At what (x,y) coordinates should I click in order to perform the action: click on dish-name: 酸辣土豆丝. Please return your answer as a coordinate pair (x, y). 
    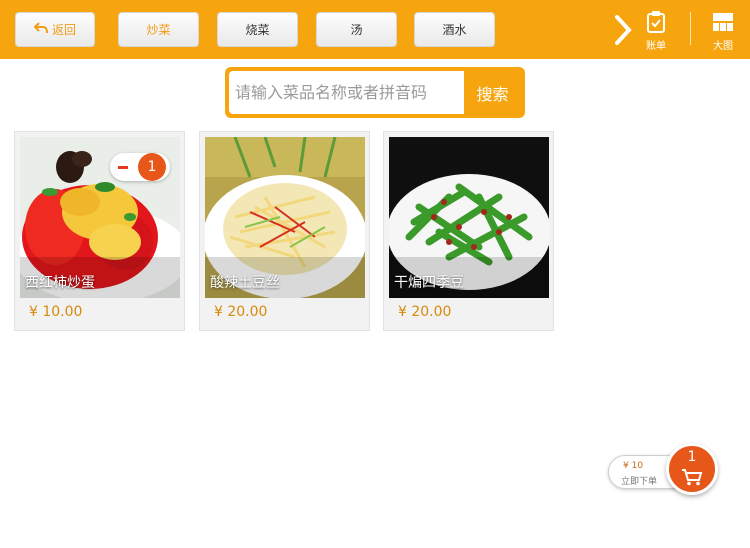
    Looking at the image, I should click on (245, 283).